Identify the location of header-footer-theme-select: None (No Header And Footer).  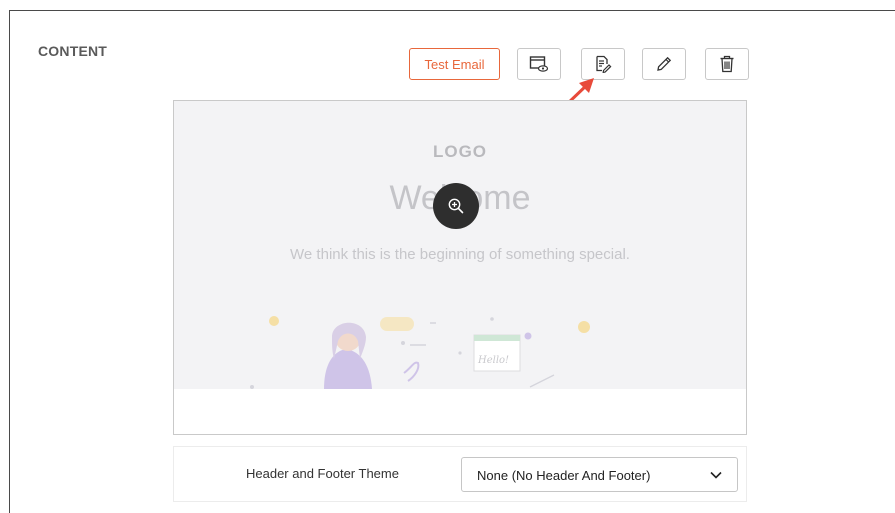
(599, 474).